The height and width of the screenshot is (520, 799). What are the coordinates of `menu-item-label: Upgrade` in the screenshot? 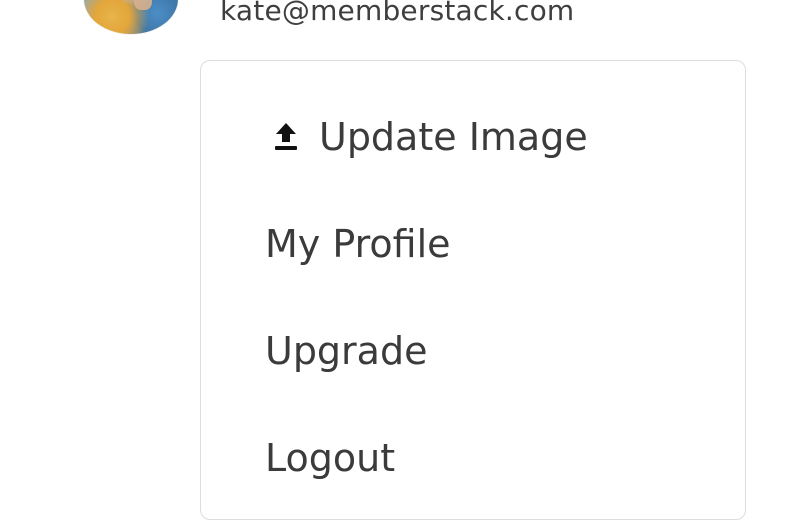 It's located at (346, 351).